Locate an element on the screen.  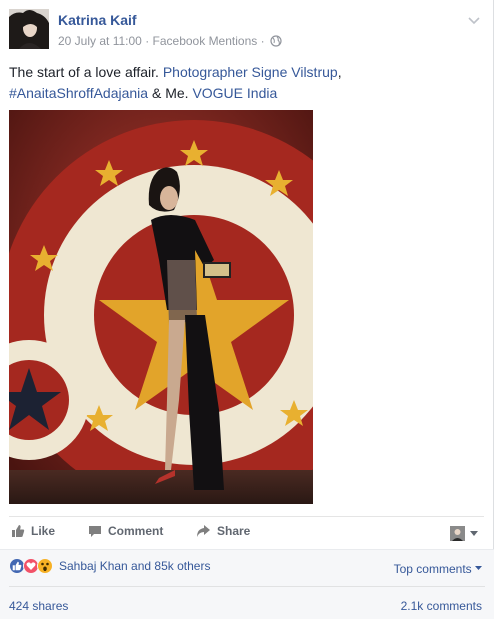
hashtag-link: #AnaitaShroffAdajania is located at coordinates (78, 93).